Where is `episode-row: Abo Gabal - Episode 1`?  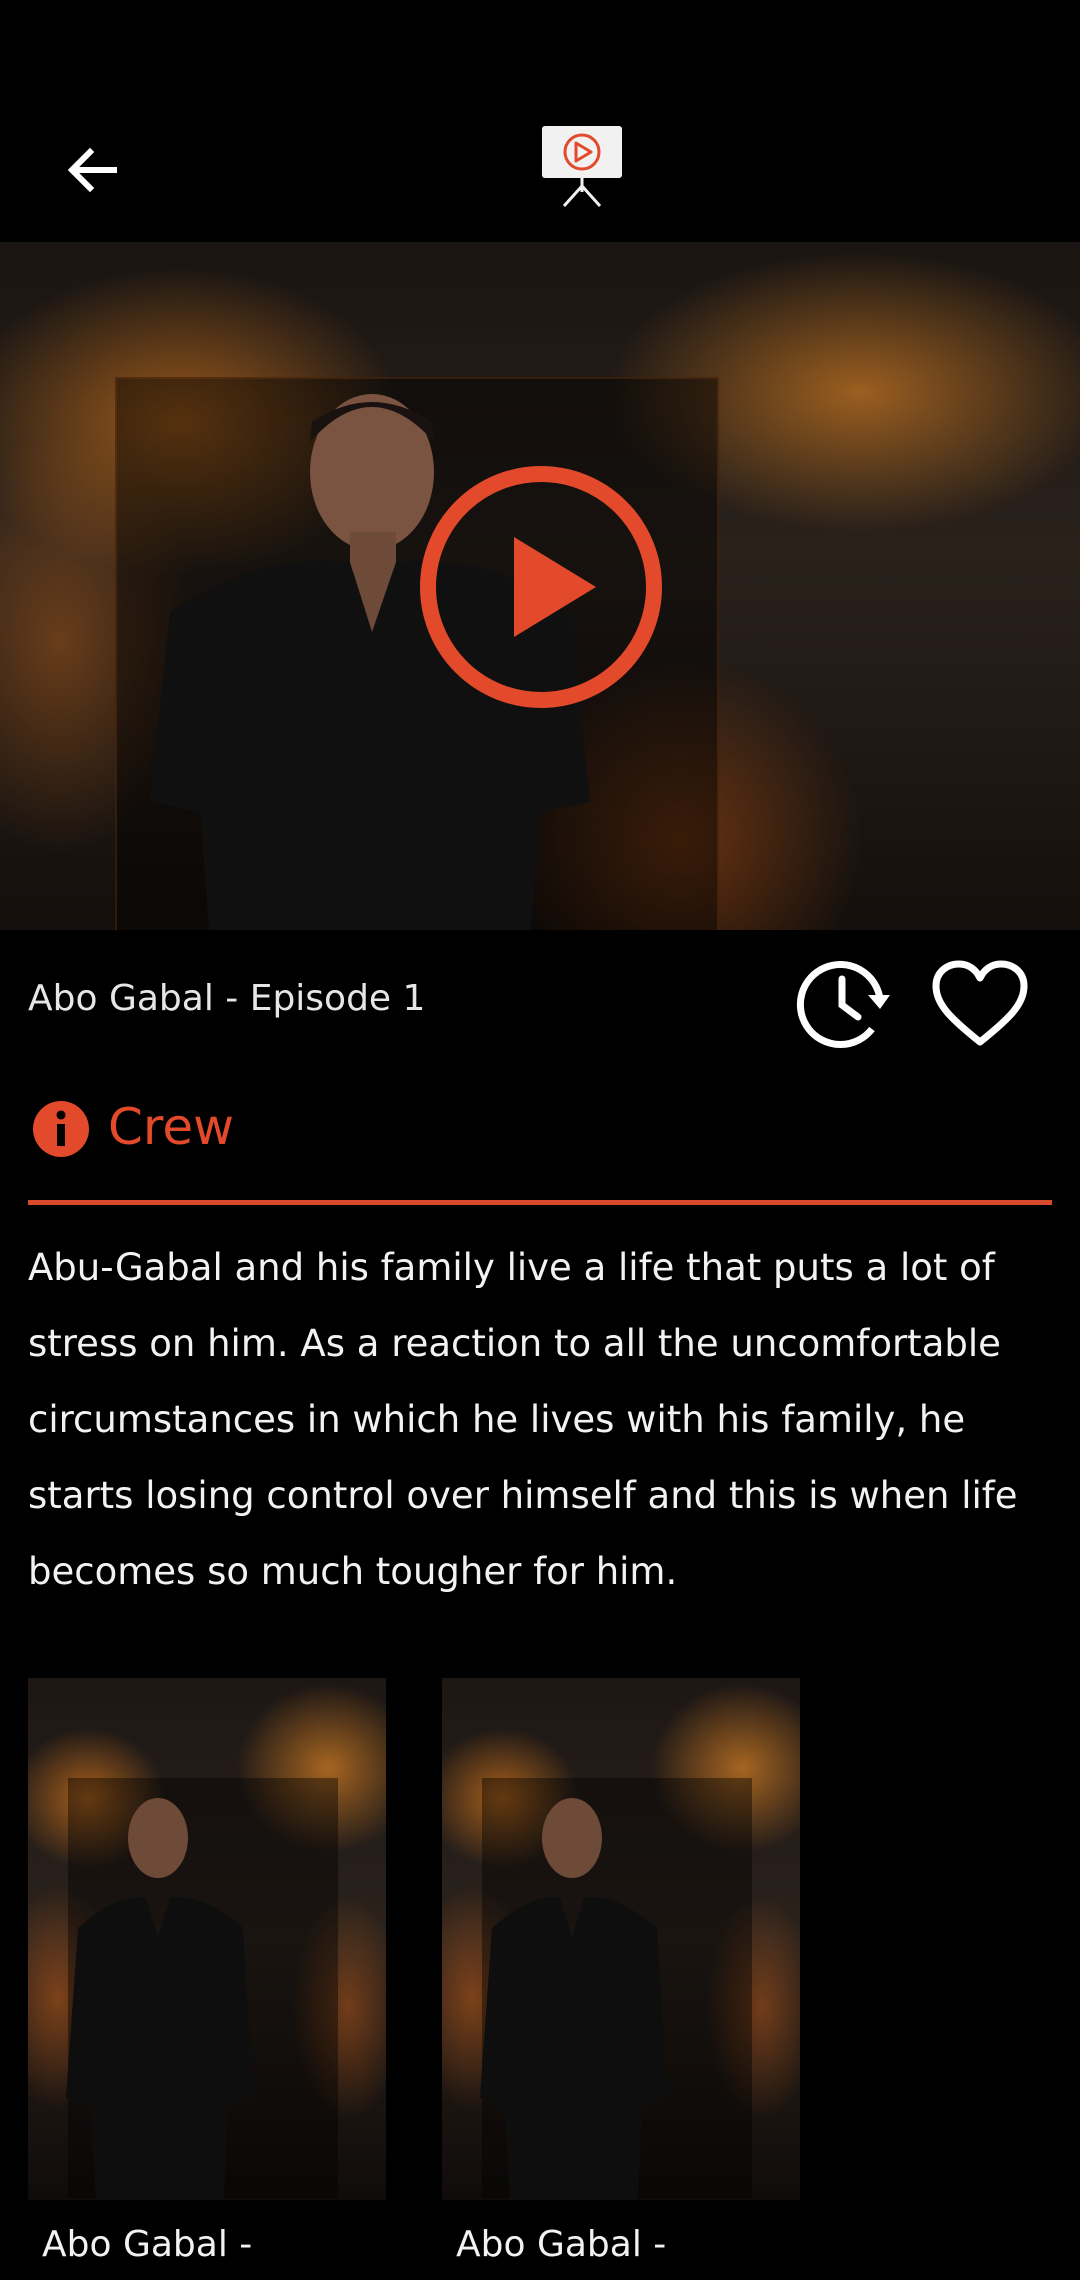 episode-row: Abo Gabal - Episode 1 is located at coordinates (540, 1000).